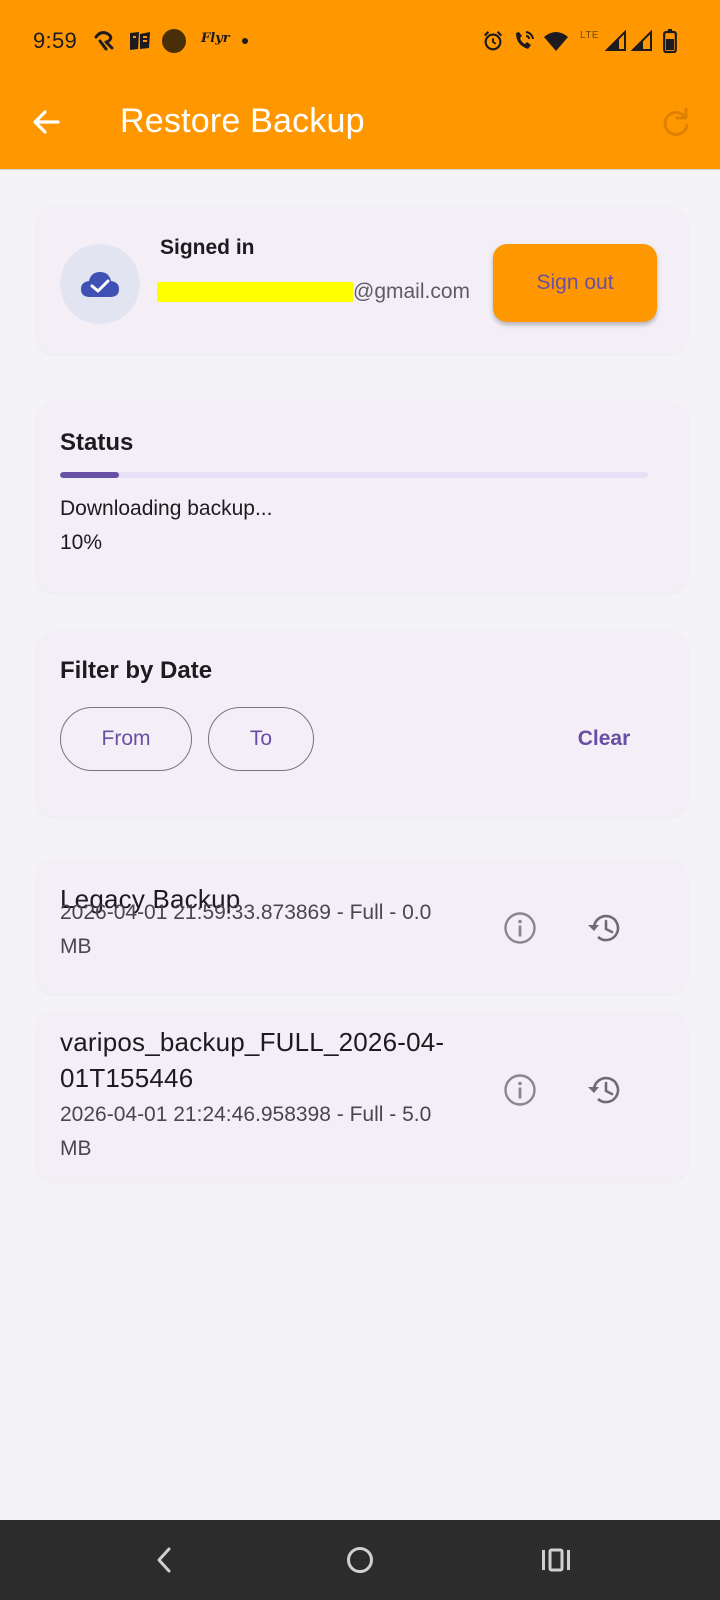  I want to click on circle-notification-icon, so click(174, 41).